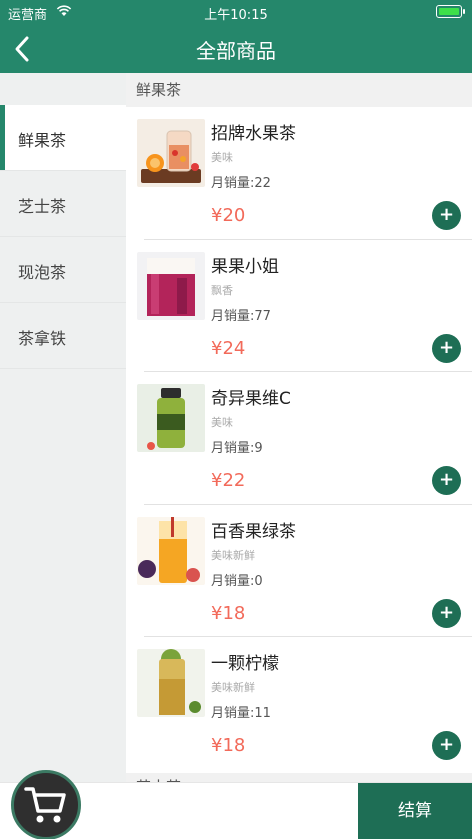  I want to click on sidebar-item-cheese-tea: 芝士茶, so click(63, 204).